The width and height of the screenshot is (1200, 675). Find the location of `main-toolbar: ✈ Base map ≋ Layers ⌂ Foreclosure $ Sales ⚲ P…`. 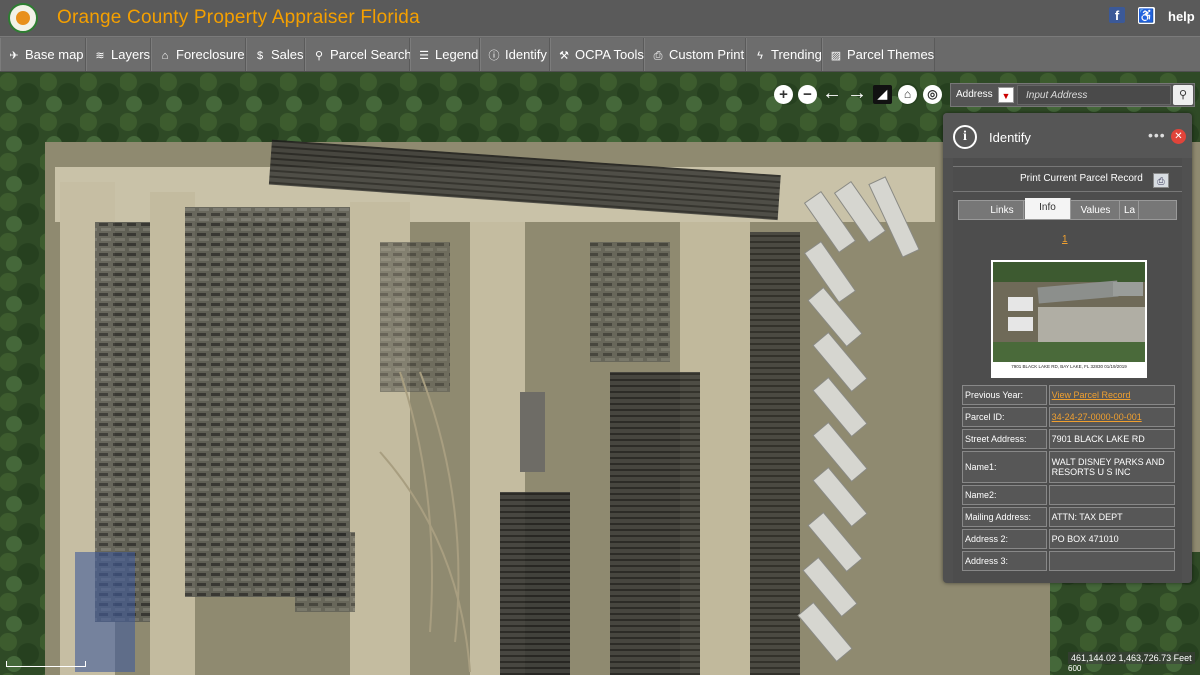

main-toolbar: ✈ Base map ≋ Layers ⌂ Foreclosure $ Sales ⚲ P… is located at coordinates (600, 54).